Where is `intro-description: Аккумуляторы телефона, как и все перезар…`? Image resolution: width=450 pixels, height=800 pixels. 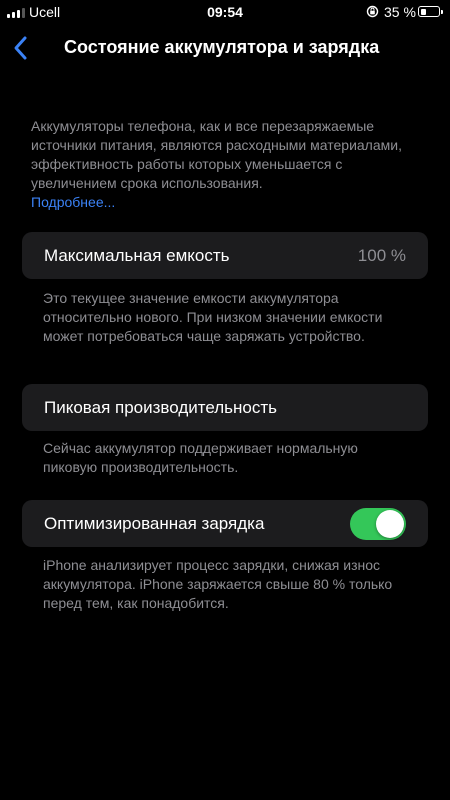
intro-description: Аккумуляторы телефона, как и все перезар… is located at coordinates (227, 164).